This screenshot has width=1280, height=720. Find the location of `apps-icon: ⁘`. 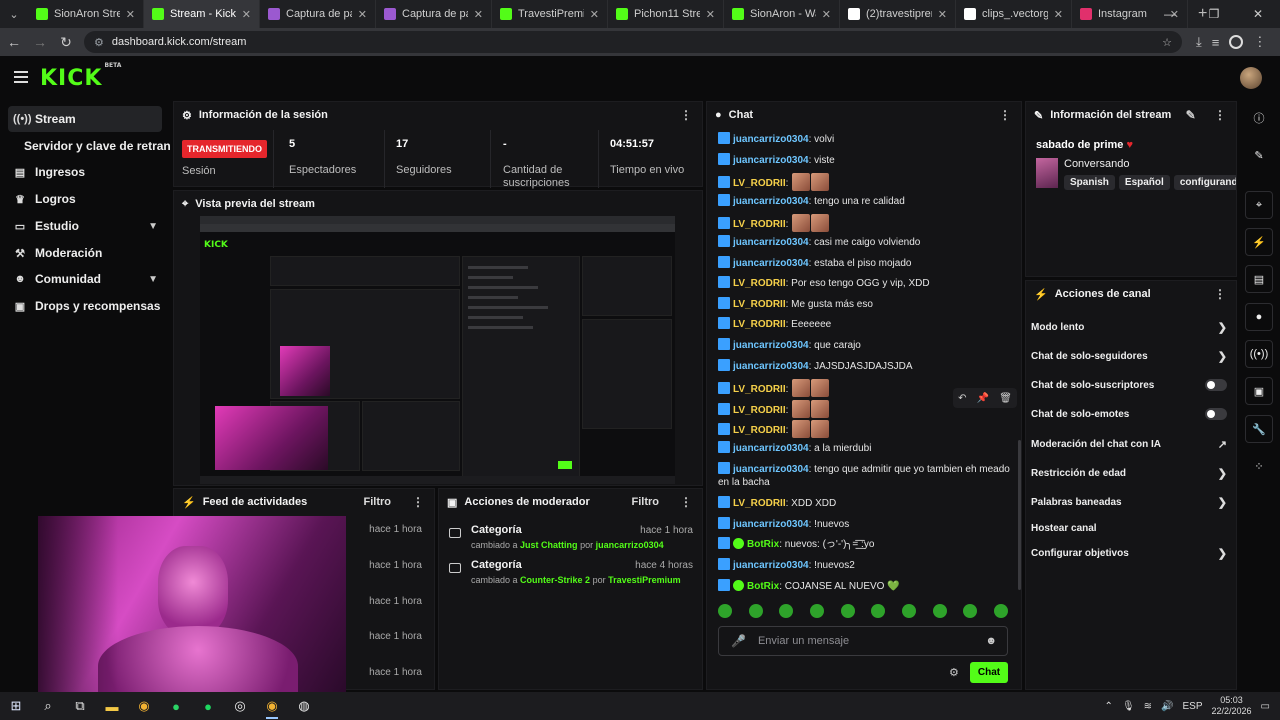

apps-icon: ⁘ is located at coordinates (1259, 466).